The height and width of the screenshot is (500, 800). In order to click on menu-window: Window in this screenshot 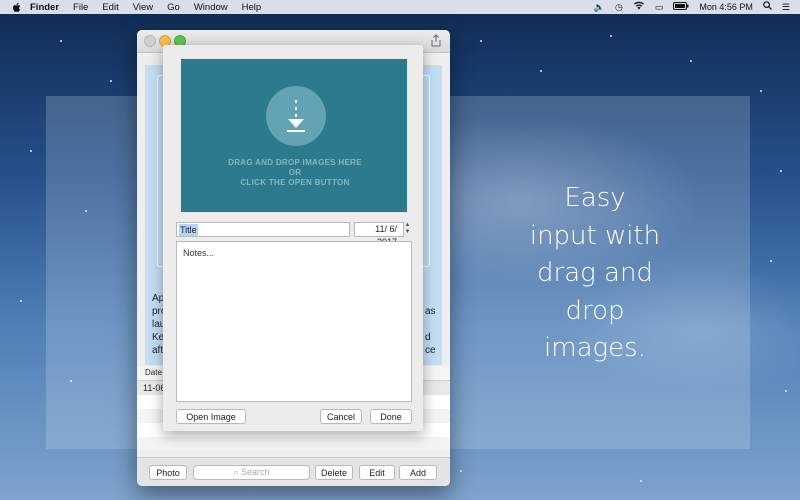, I will do `click(211, 7)`.